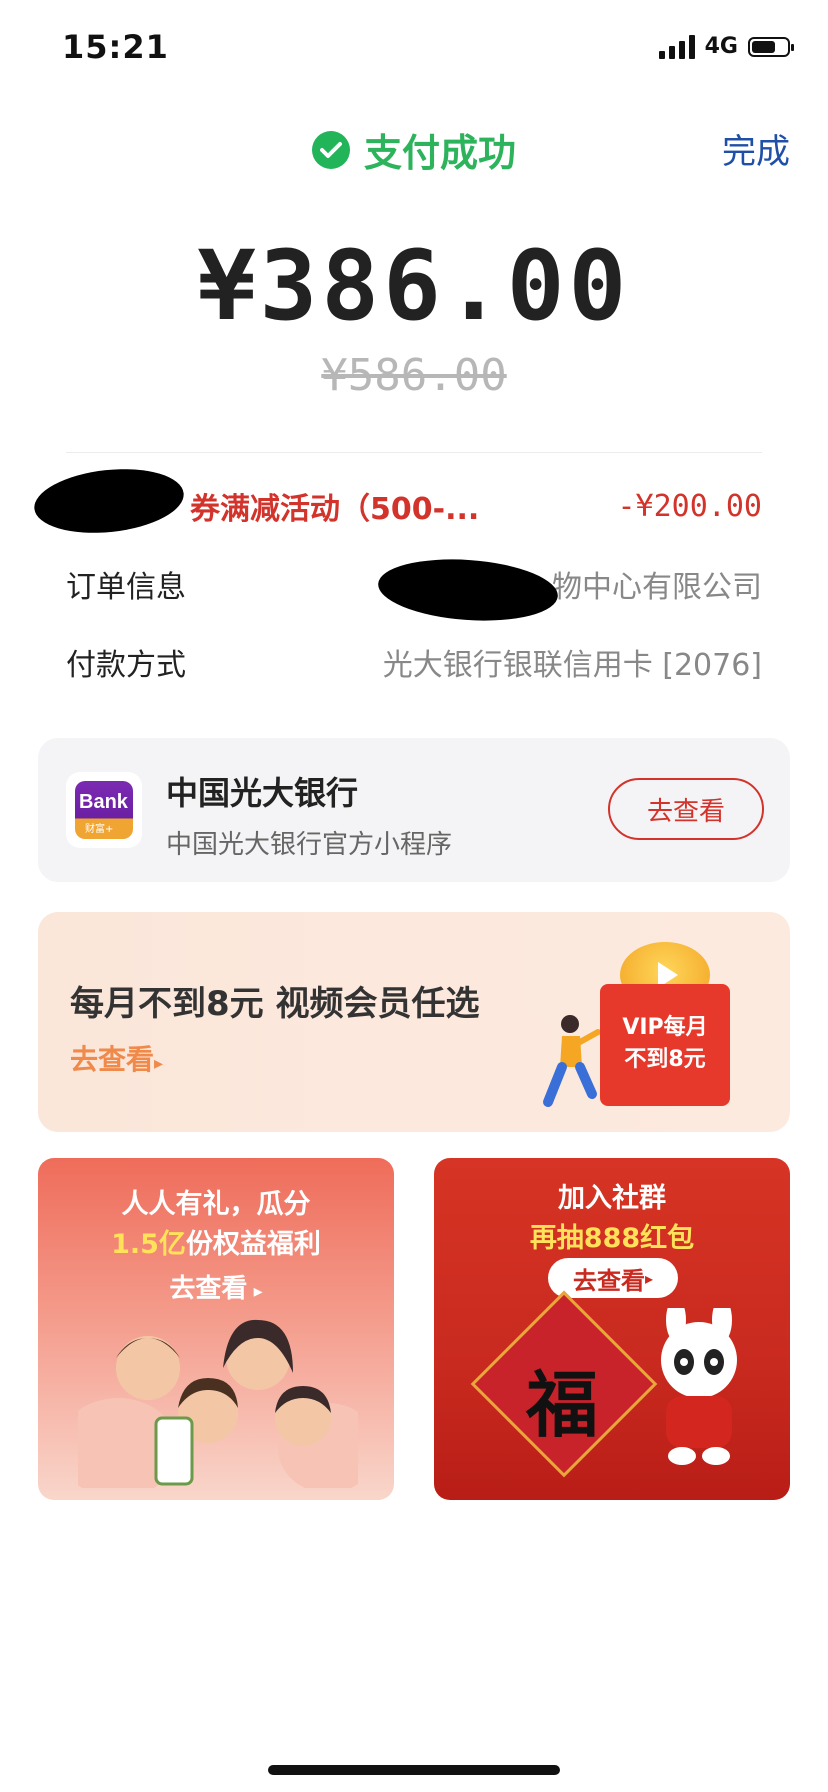 The image size is (828, 1792). What do you see at coordinates (572, 665) in the screenshot?
I see `payment-method-value: 光大银行银联信用卡 [2076]` at bounding box center [572, 665].